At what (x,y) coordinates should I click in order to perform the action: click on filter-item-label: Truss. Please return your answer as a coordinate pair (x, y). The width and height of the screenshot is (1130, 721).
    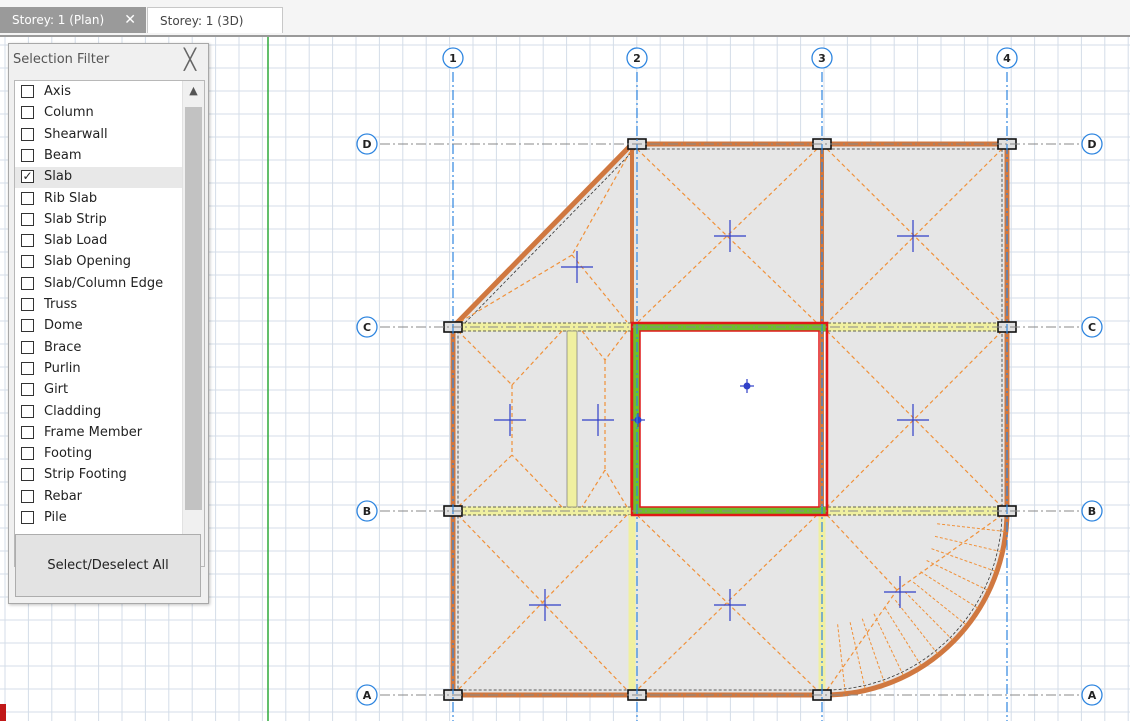
    Looking at the image, I should click on (61, 304).